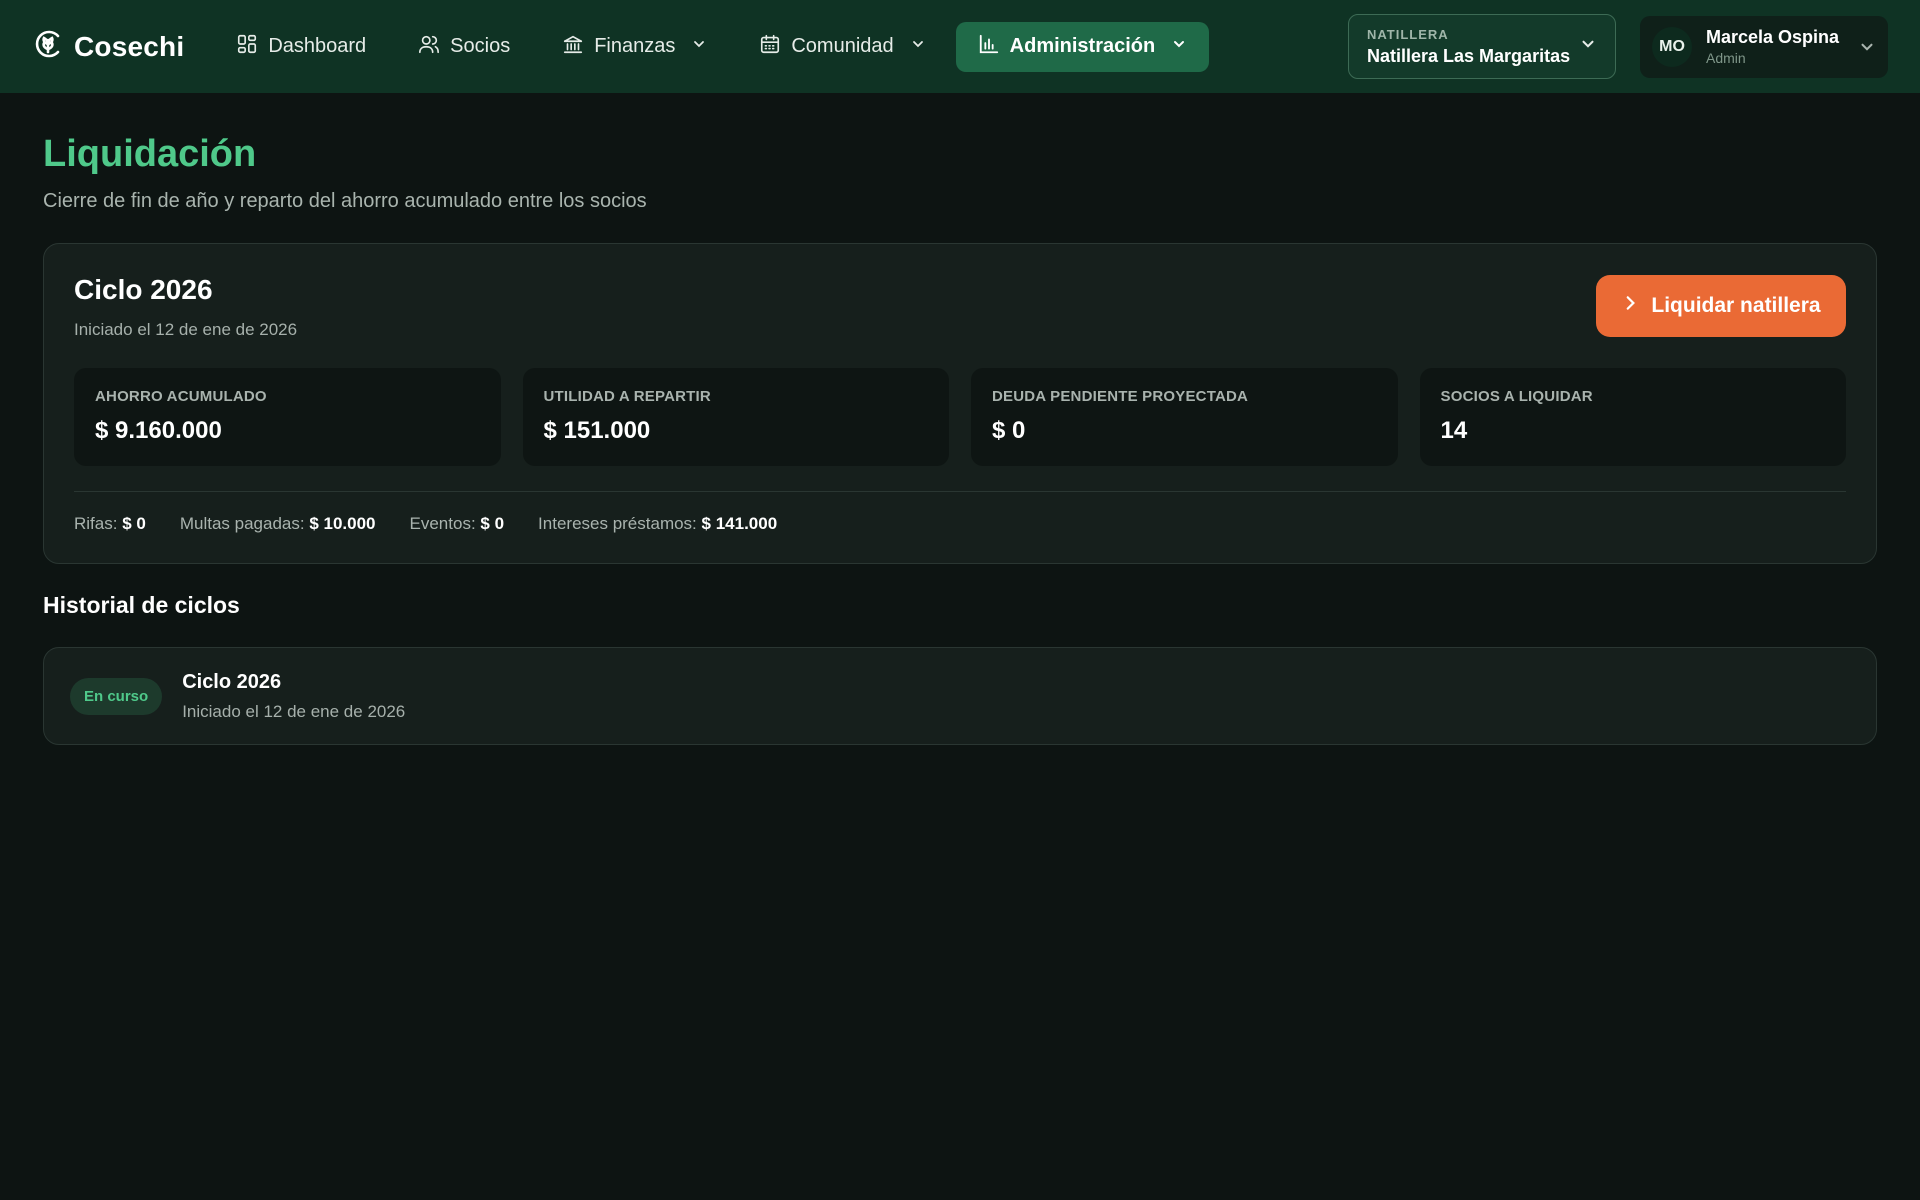 The height and width of the screenshot is (1200, 1920). I want to click on breakdown-label: Intereses préstamos:, so click(617, 523).